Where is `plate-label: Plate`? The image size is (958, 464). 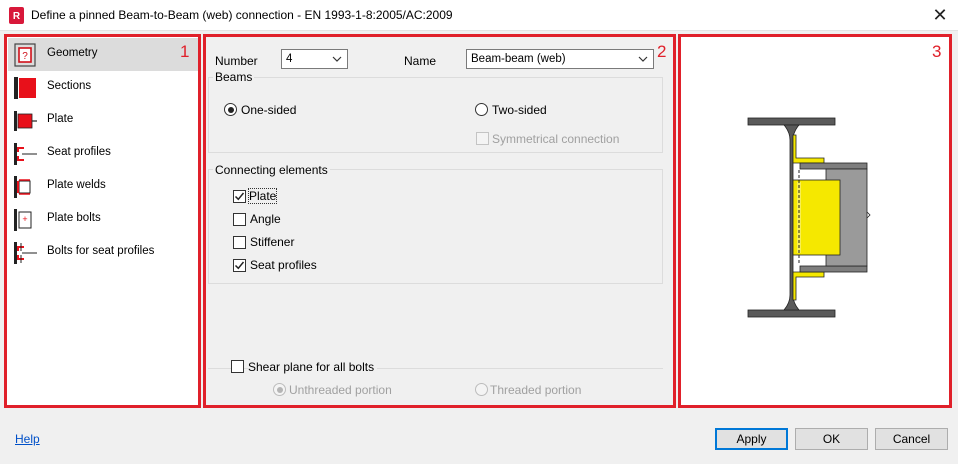 plate-label: Plate is located at coordinates (262, 196).